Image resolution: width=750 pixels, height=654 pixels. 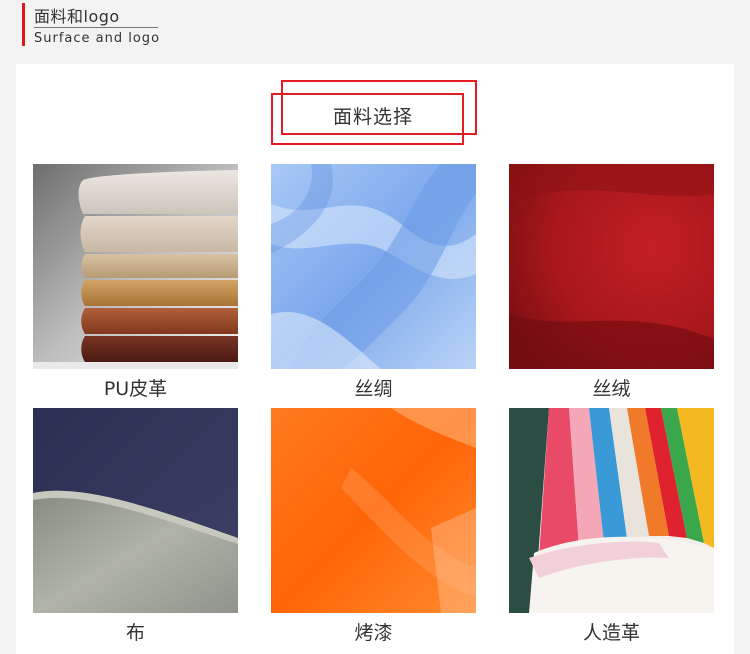 I want to click on fabric-label-cloth: 布, so click(x=135, y=633).